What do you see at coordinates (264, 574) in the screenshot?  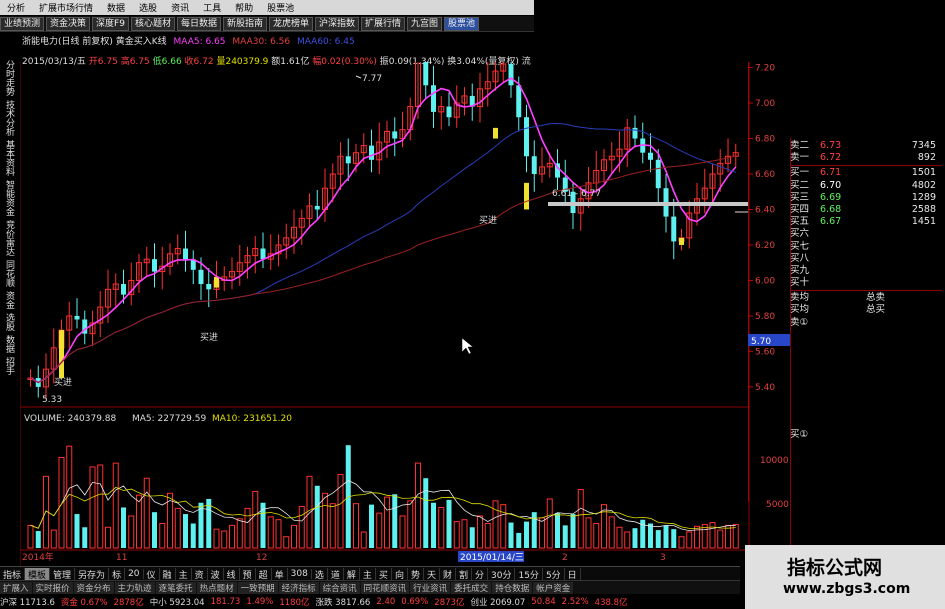 I see `indicator-tab-13: 超` at bounding box center [264, 574].